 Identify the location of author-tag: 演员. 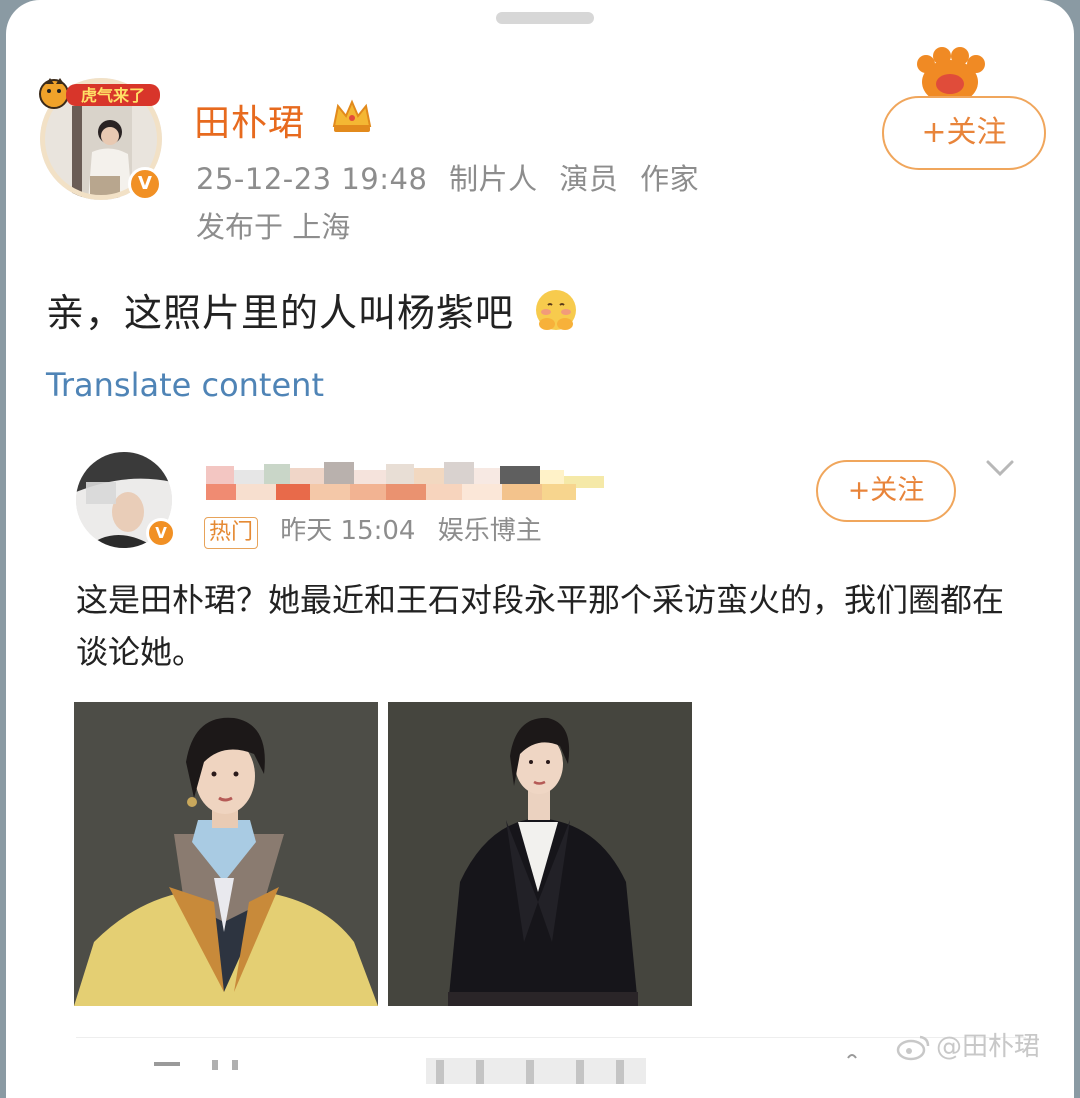
(589, 179).